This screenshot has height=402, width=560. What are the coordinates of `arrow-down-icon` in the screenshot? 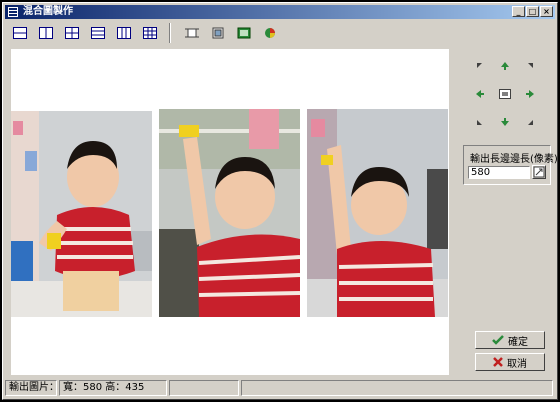 It's located at (505, 122).